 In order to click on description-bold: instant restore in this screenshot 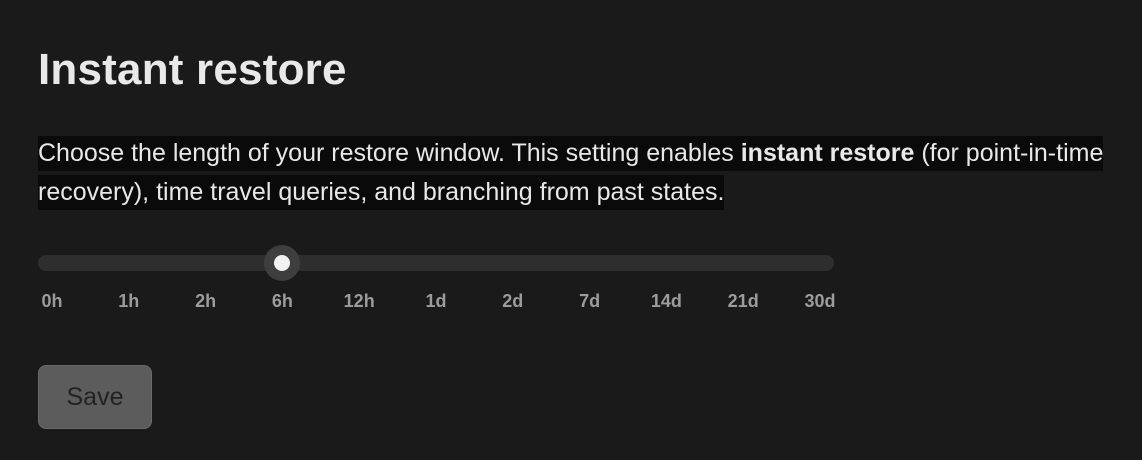, I will do `click(827, 153)`.